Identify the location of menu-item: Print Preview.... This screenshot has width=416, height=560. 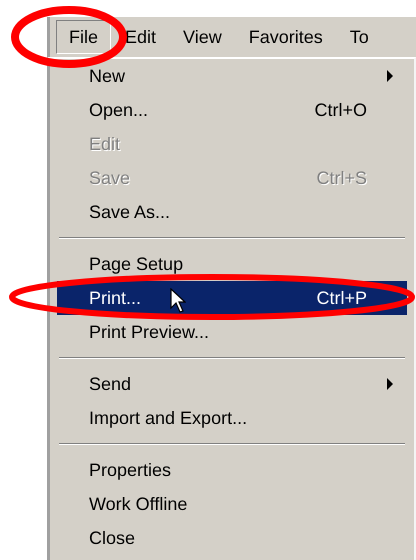
(232, 332).